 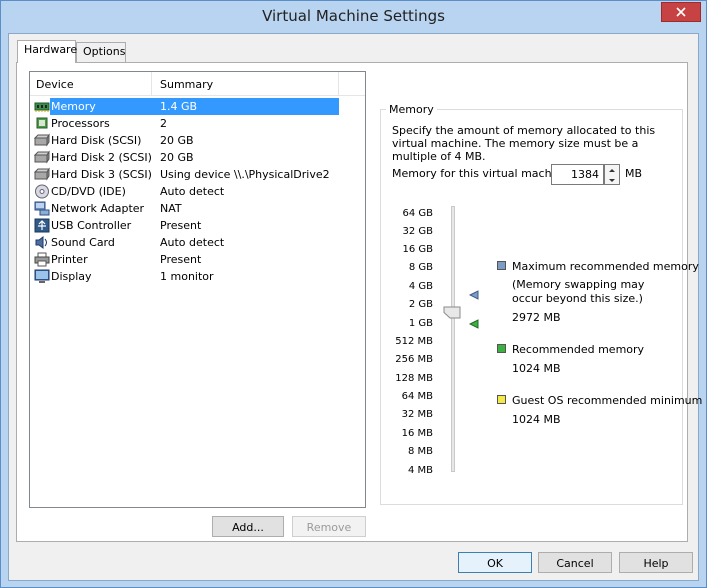 What do you see at coordinates (69, 259) in the screenshot?
I see `device-name: Printer` at bounding box center [69, 259].